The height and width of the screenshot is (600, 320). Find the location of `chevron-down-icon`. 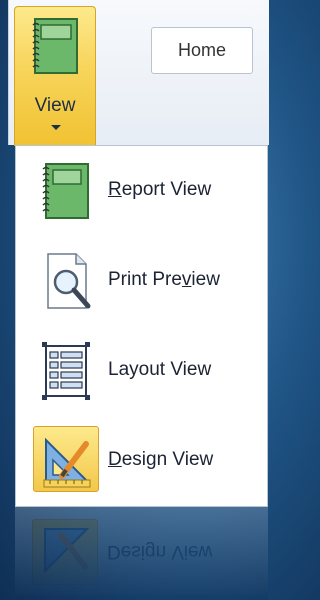

chevron-down-icon is located at coordinates (56, 127).